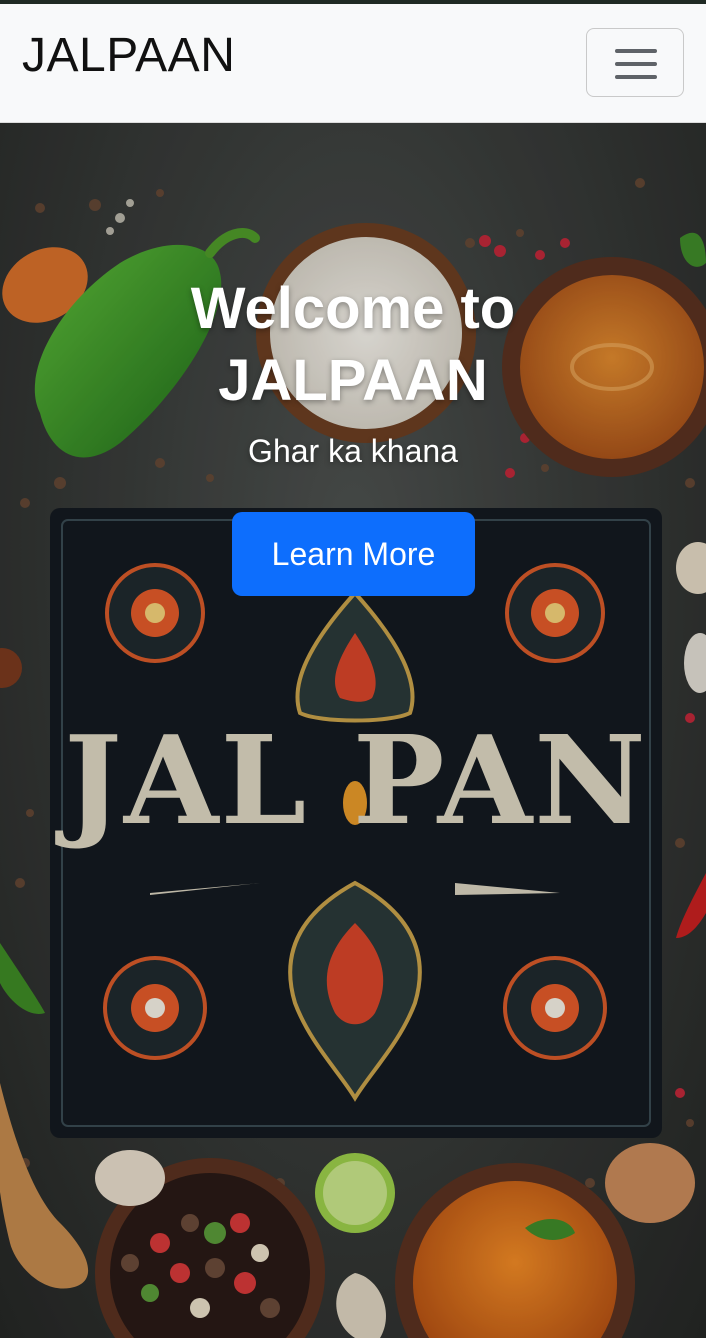  Describe the element at coordinates (353, 63) in the screenshot. I see `navbar: JALPAAN` at that location.